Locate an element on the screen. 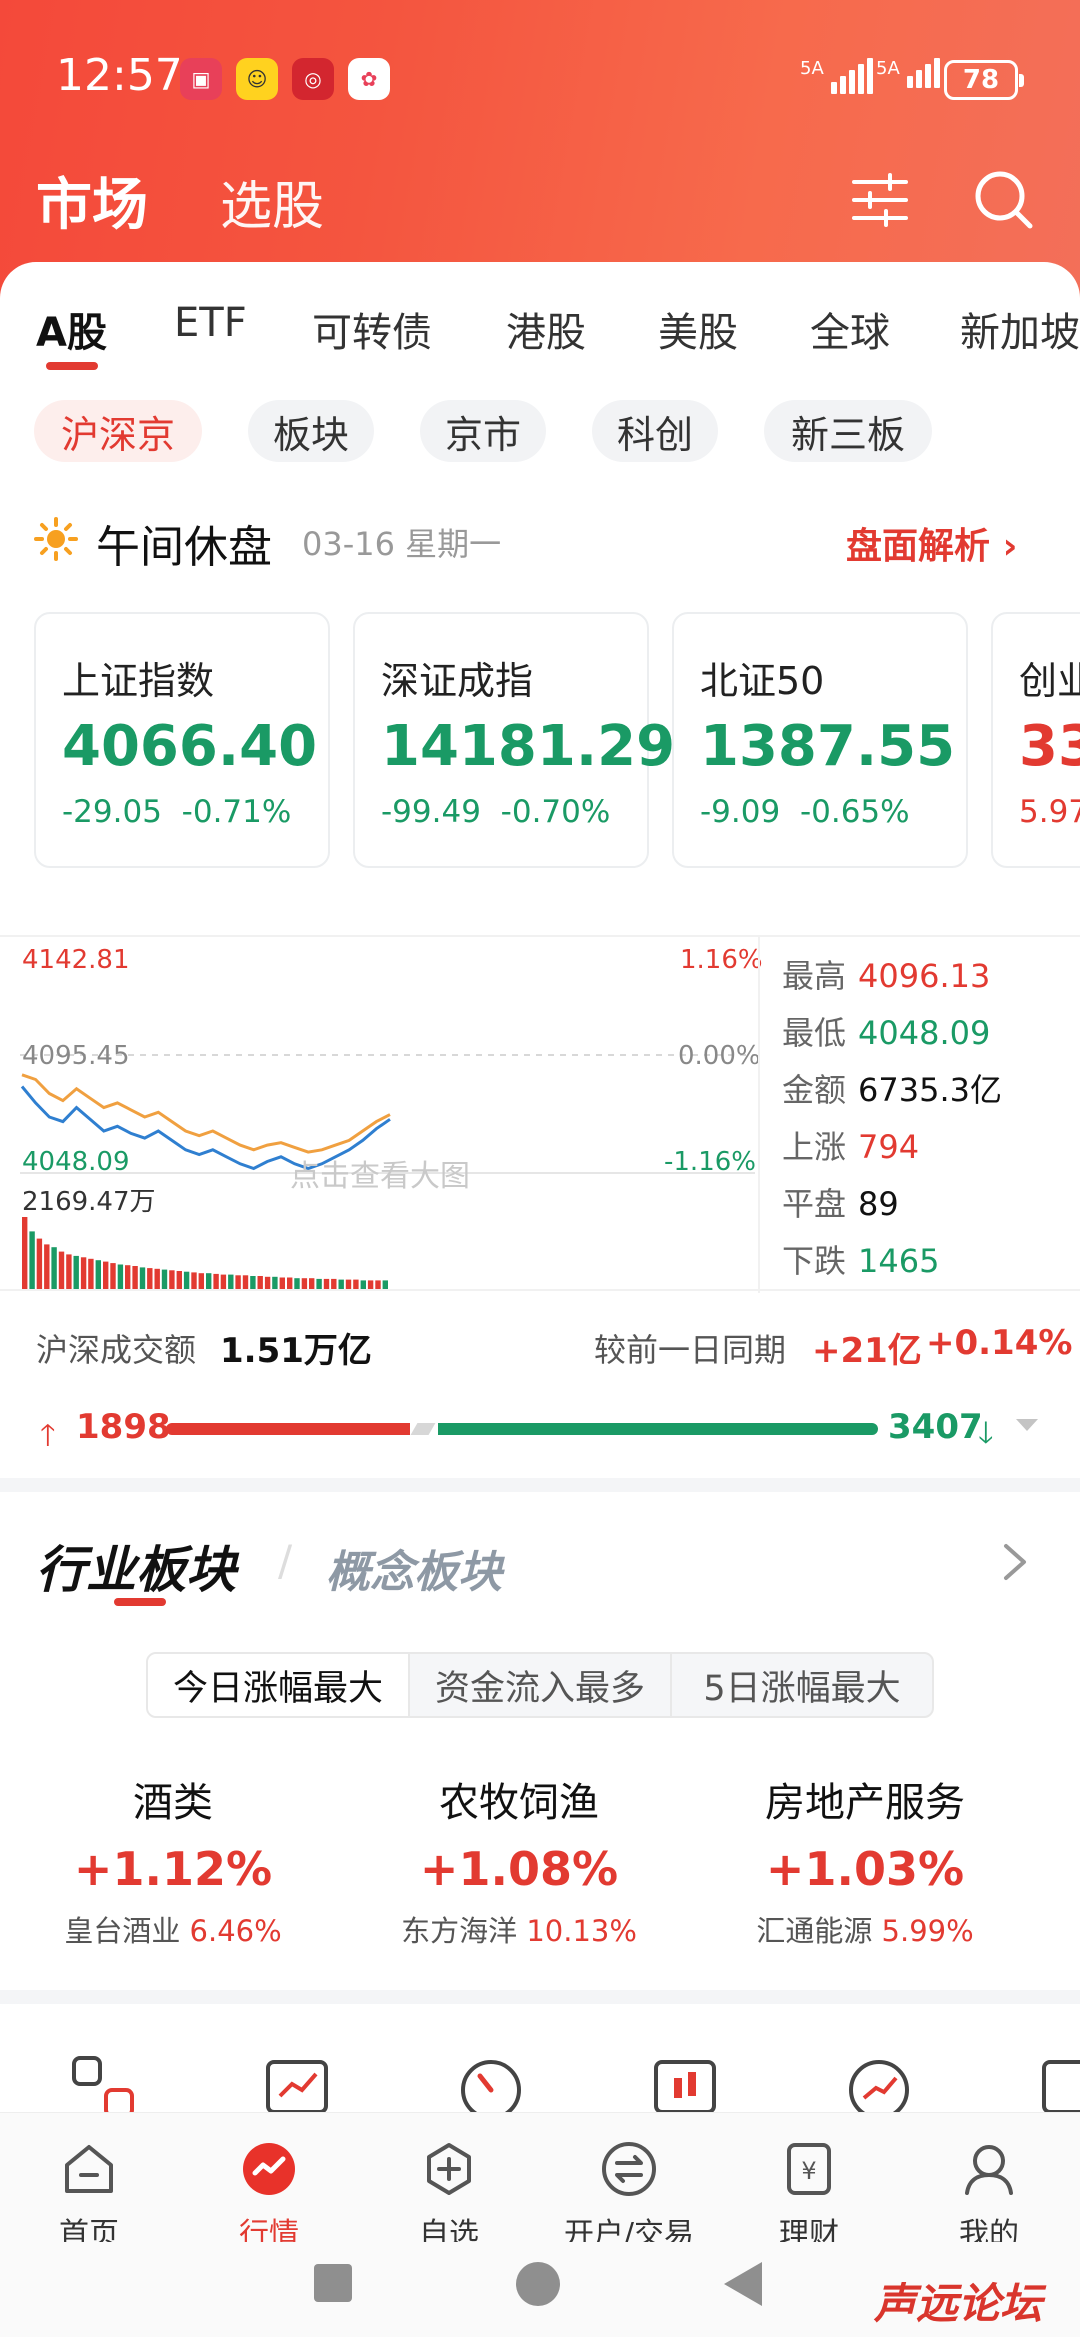  profile-icon is located at coordinates (989, 2170).